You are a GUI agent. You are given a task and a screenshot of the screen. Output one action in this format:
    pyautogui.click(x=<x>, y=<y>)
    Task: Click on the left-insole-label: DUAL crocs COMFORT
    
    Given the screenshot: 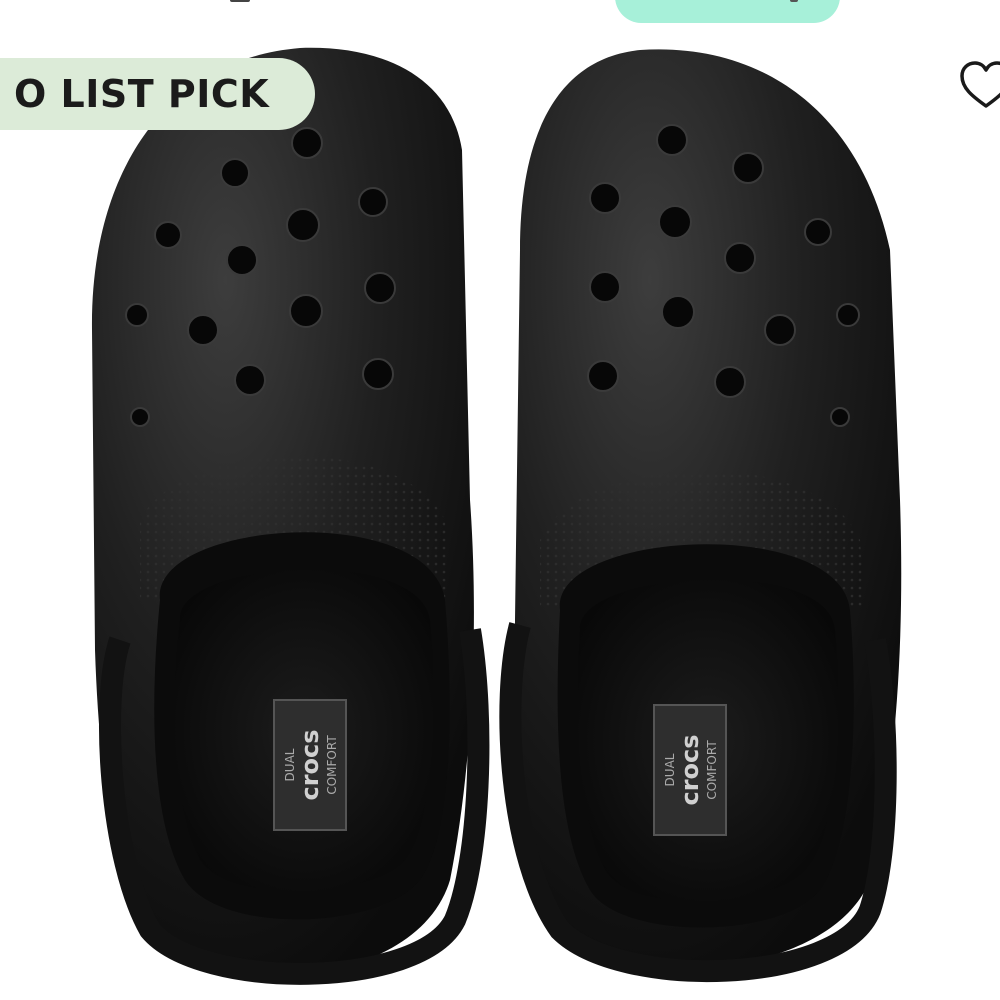 What is the action you would take?
    pyautogui.click(x=310, y=765)
    